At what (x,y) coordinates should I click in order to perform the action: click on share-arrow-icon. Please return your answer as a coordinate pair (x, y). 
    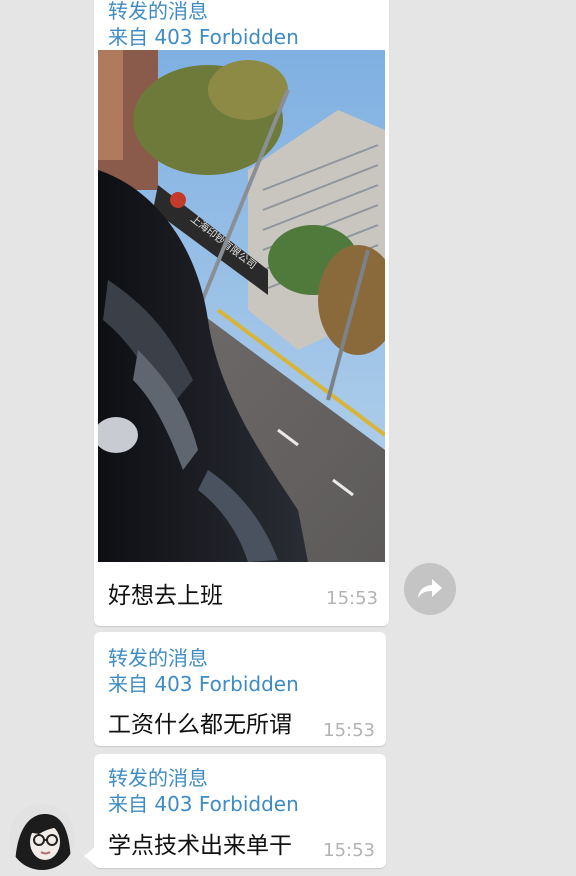
    Looking at the image, I should click on (430, 588).